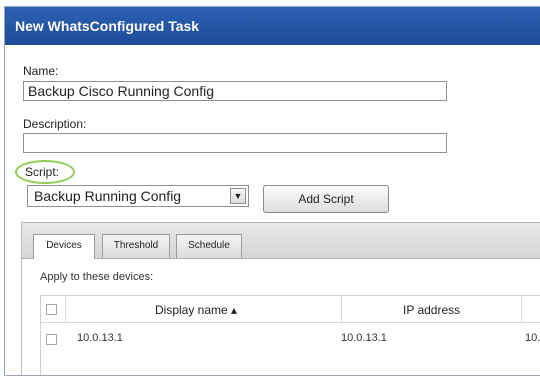 The width and height of the screenshot is (540, 376). Describe the element at coordinates (235, 91) in the screenshot. I see `name-input` at that location.